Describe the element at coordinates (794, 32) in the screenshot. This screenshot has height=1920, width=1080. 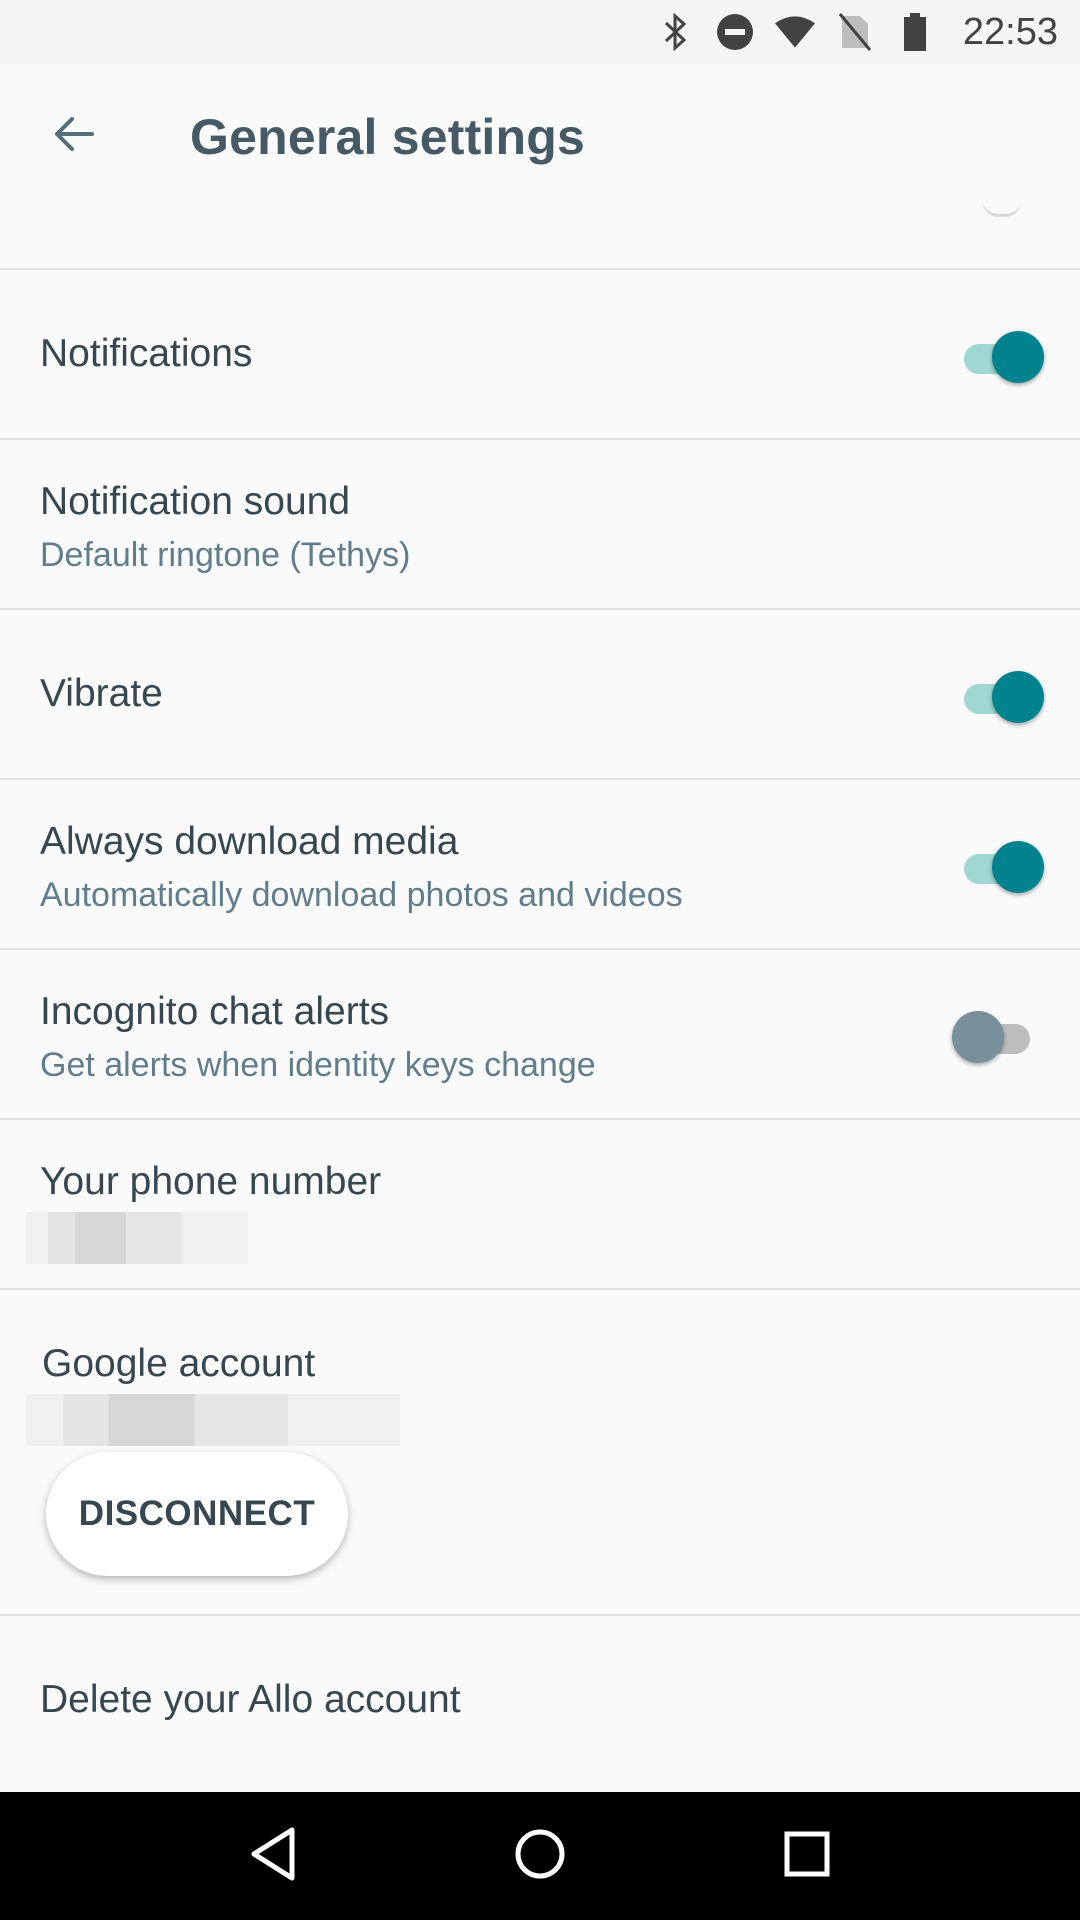
I see `wifi-icon` at that location.